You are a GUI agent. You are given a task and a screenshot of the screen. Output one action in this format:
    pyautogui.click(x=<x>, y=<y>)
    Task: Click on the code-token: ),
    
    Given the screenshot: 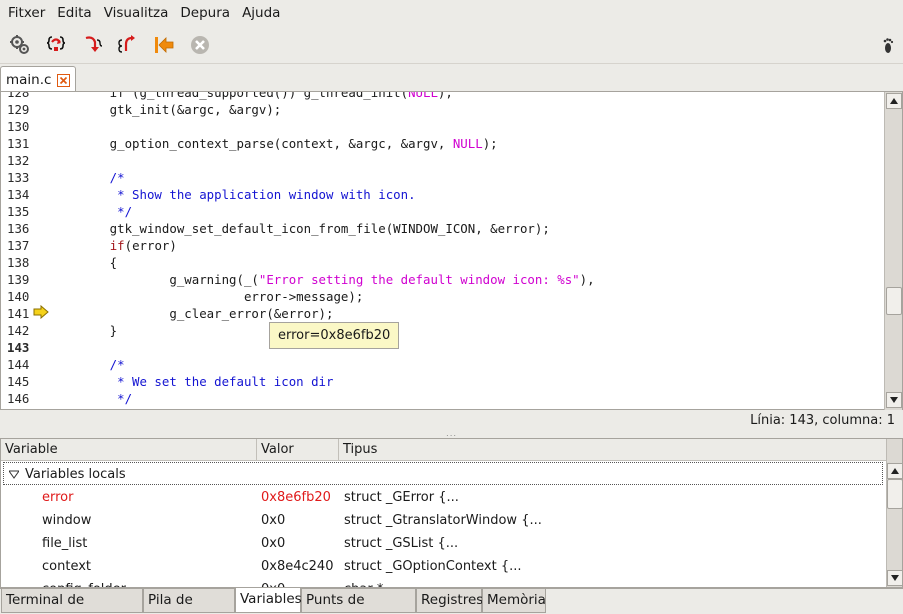 What is the action you would take?
    pyautogui.click(x=587, y=279)
    